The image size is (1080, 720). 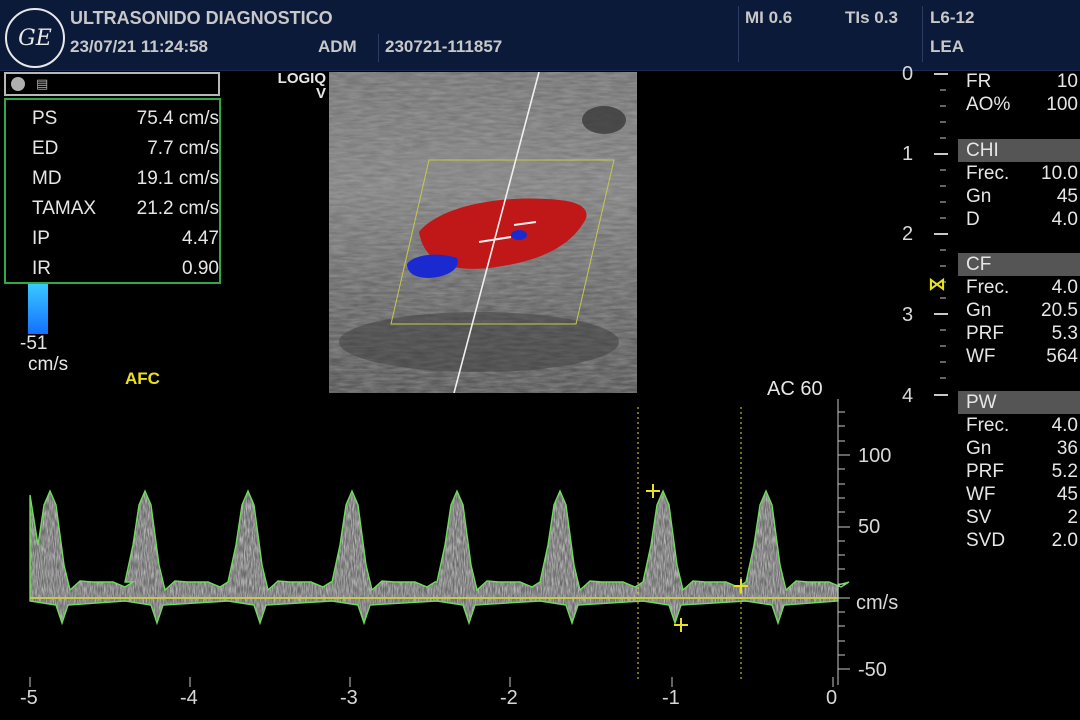 I want to click on system-model: V, so click(x=320, y=93).